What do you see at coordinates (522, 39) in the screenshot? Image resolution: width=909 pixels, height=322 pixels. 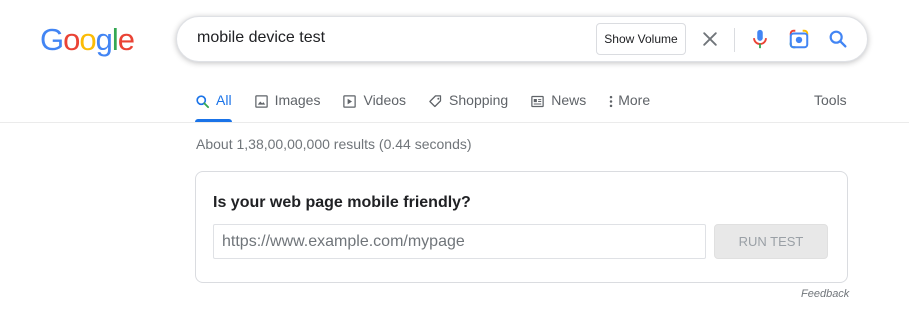 I see `search-box: mobile device test Show Volume` at bounding box center [522, 39].